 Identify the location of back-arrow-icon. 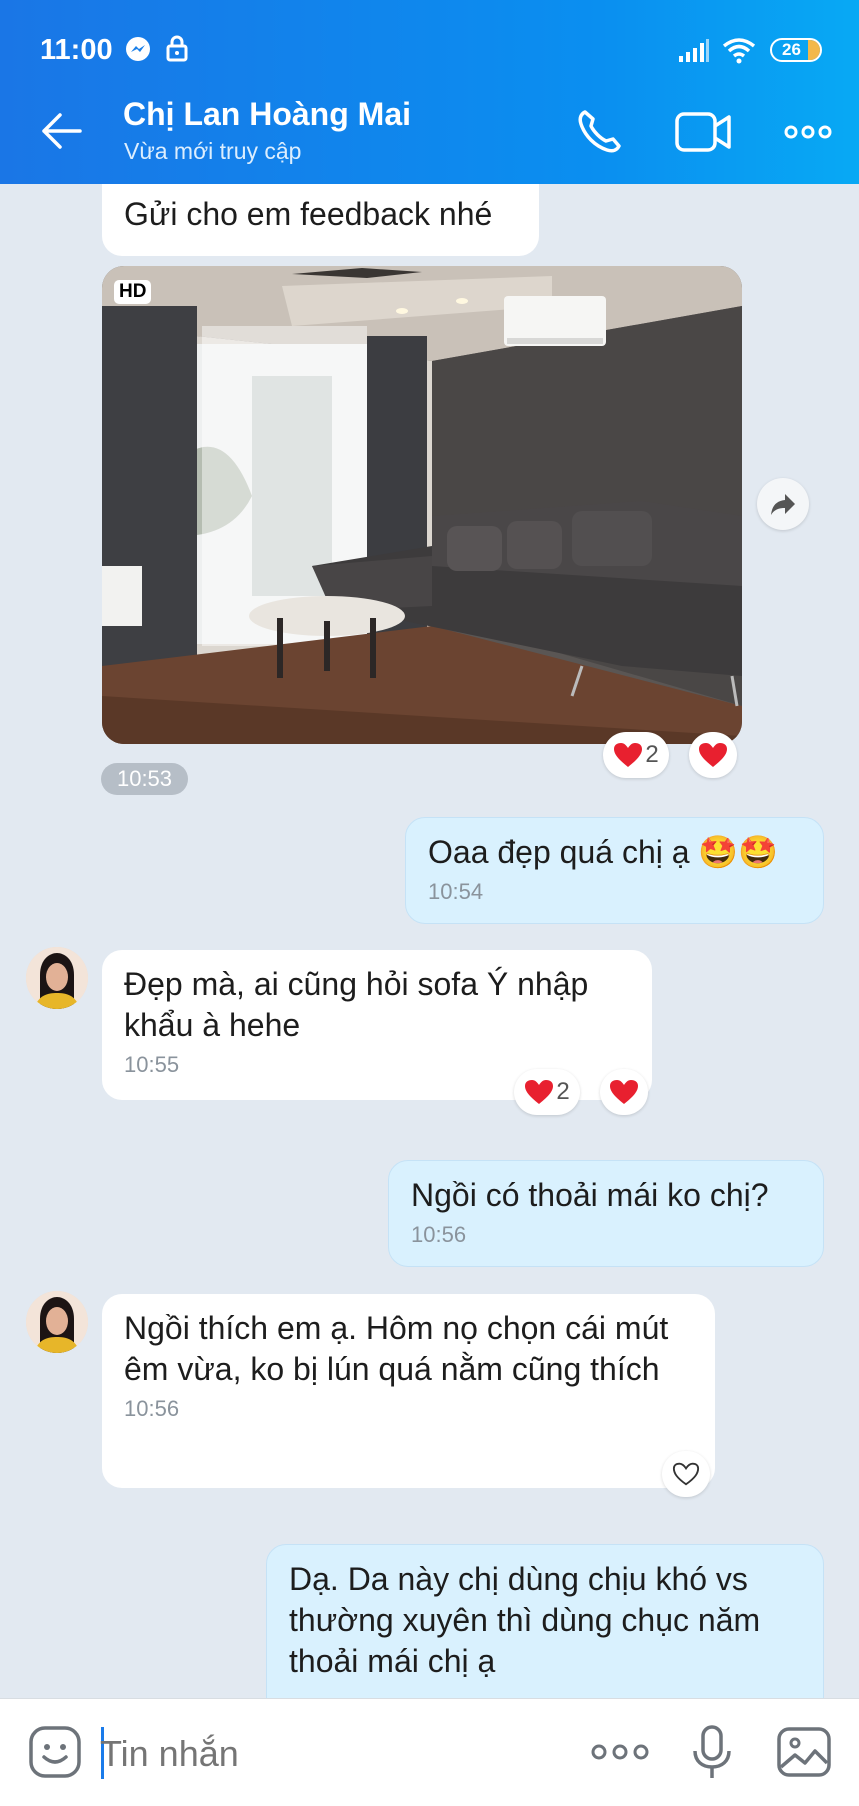
(61, 131).